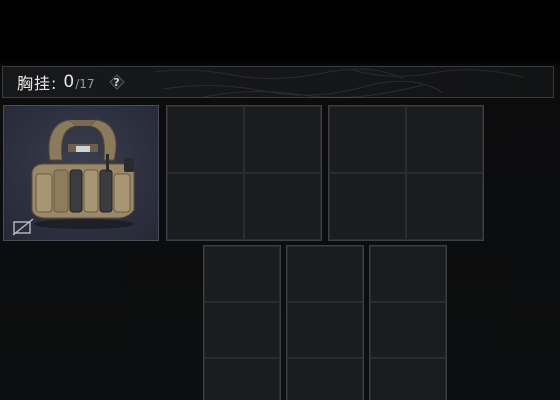  Describe the element at coordinates (85, 83) in the screenshot. I see `capacity-max: /17` at that location.